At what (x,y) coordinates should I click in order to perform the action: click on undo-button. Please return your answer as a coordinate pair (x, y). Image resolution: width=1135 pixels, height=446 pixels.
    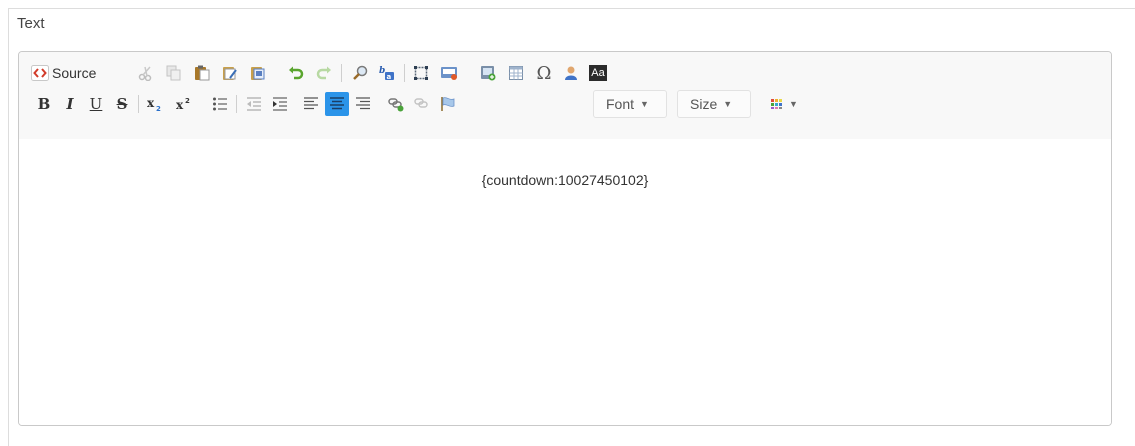
    Looking at the image, I should click on (296, 73).